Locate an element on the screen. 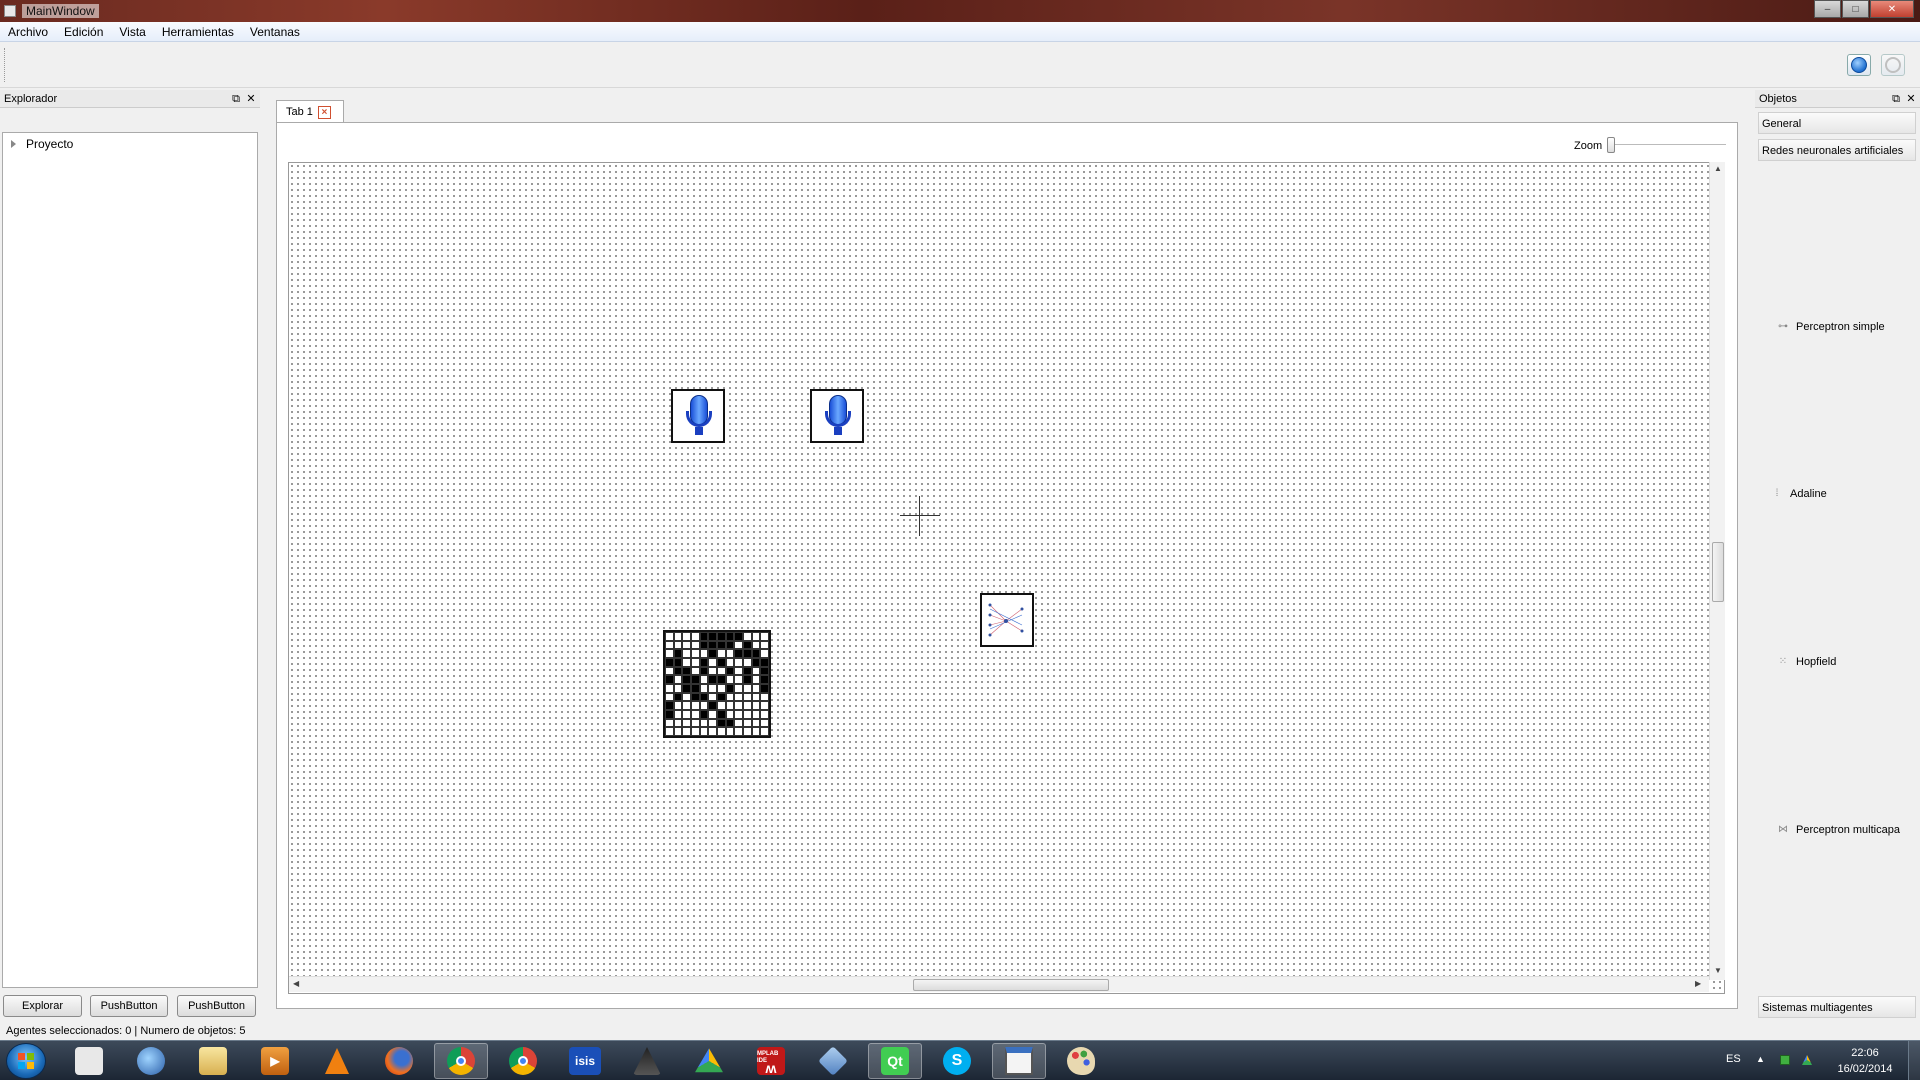 The height and width of the screenshot is (1080, 1920). vertical-scroll-thumb is located at coordinates (1718, 572).